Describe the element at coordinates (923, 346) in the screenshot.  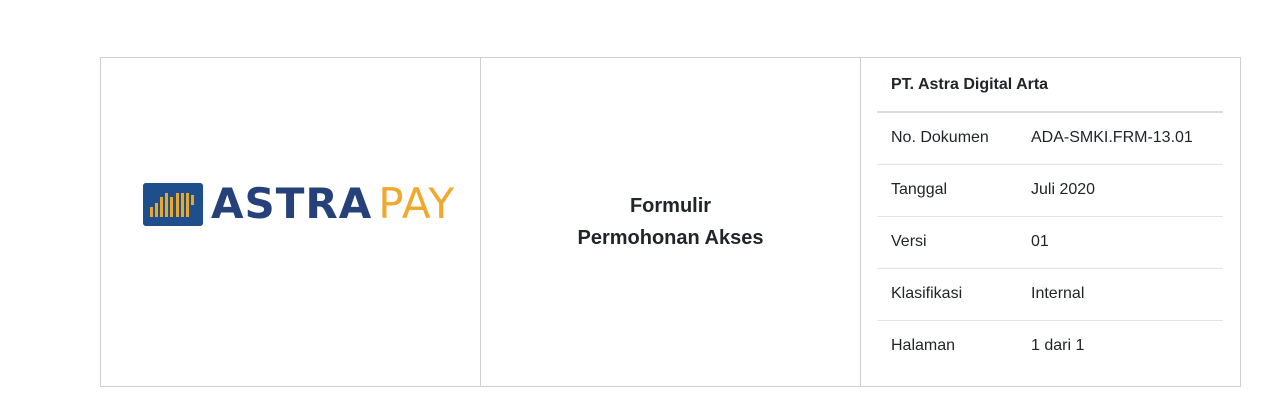
I see `row-label: Halaman` at that location.